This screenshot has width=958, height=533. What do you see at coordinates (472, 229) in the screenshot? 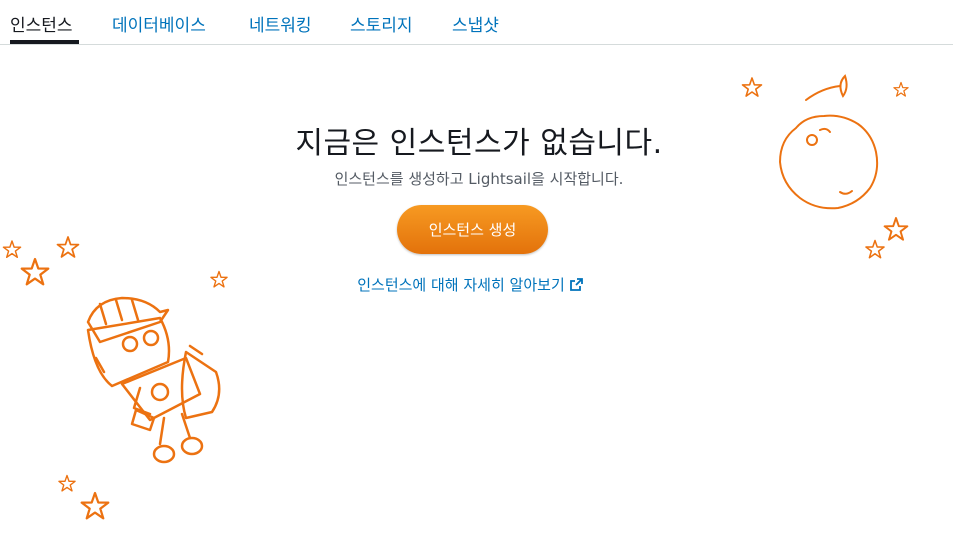
I see `create-instance-button: 인스턴스 생성` at bounding box center [472, 229].